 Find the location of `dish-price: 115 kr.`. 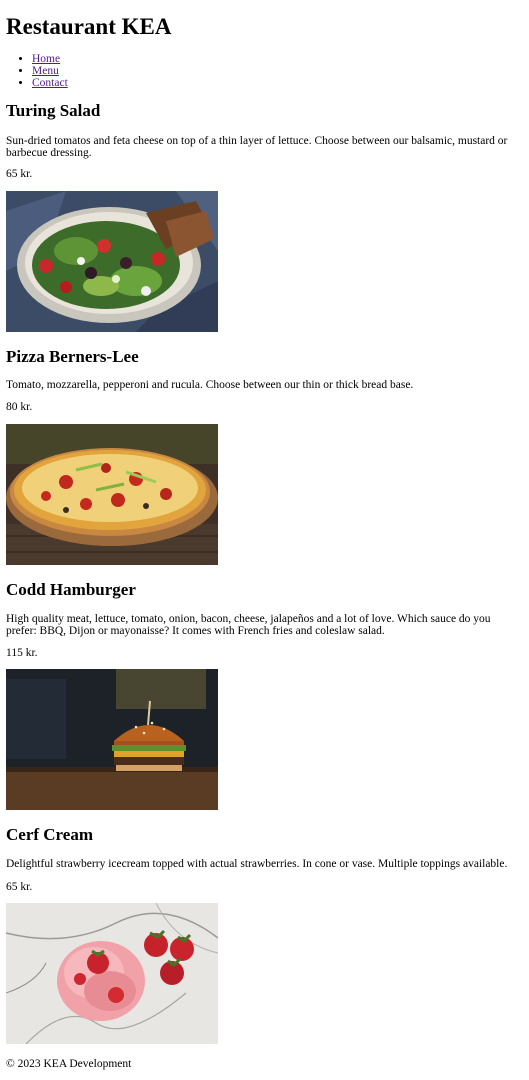

dish-price: 115 kr. is located at coordinates (22, 653).